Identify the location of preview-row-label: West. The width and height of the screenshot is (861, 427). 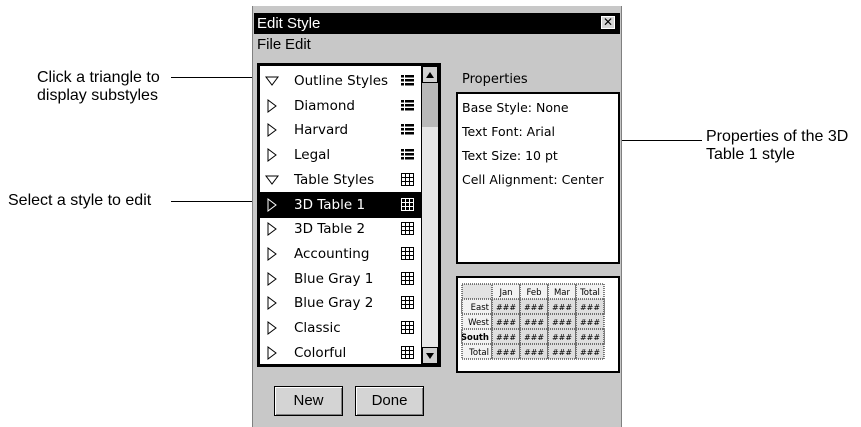
(479, 323).